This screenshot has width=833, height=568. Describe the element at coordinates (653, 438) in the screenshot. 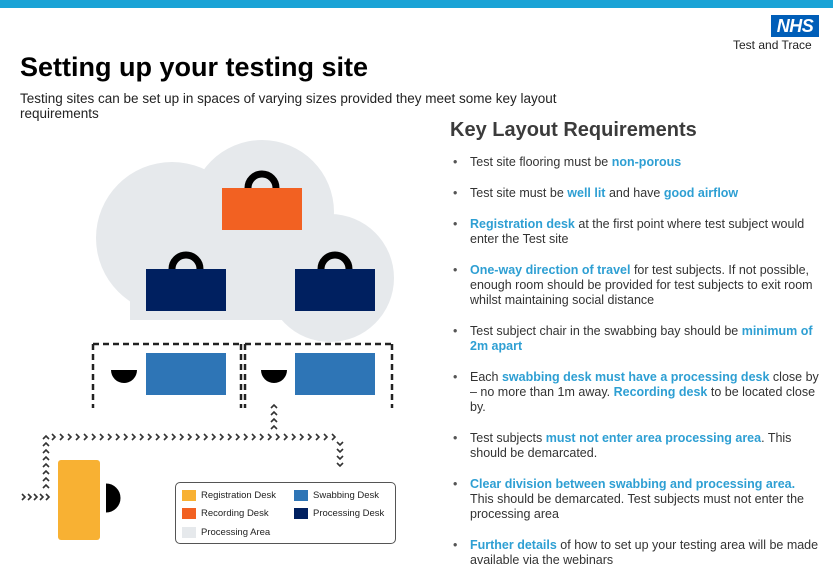

I see `requirement-highlight: must not enter area processing area` at that location.